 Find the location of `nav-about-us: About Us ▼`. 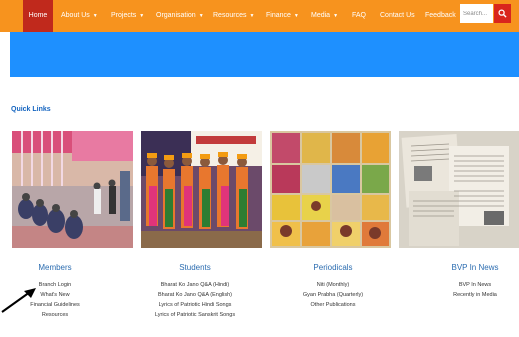

nav-about-us: About Us ▼ is located at coordinates (79, 16).